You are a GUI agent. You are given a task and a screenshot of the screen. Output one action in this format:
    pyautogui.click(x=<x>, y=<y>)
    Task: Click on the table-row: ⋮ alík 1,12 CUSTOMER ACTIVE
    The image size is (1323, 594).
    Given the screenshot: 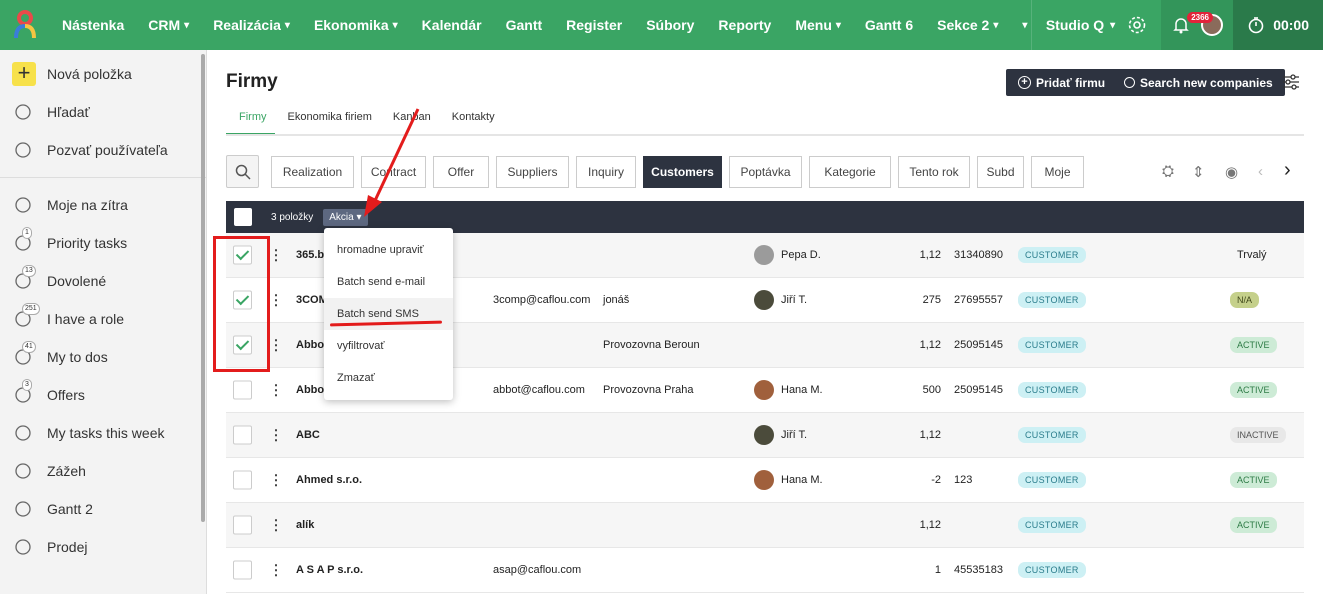 What is the action you would take?
    pyautogui.click(x=765, y=525)
    